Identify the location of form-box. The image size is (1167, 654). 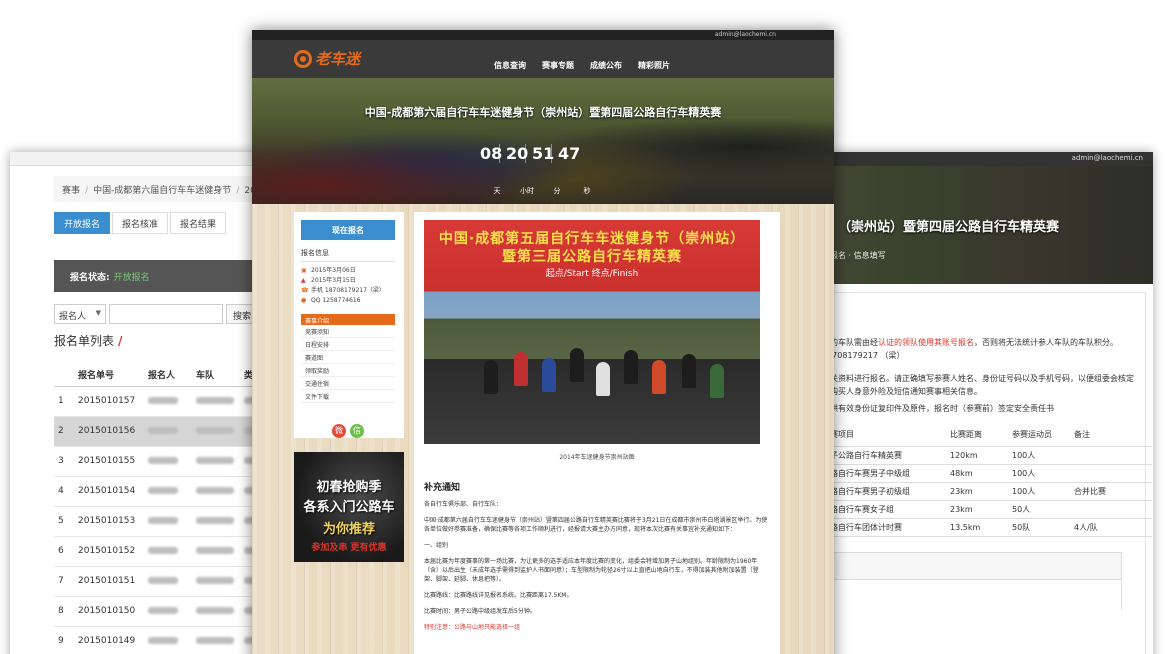
(972, 581).